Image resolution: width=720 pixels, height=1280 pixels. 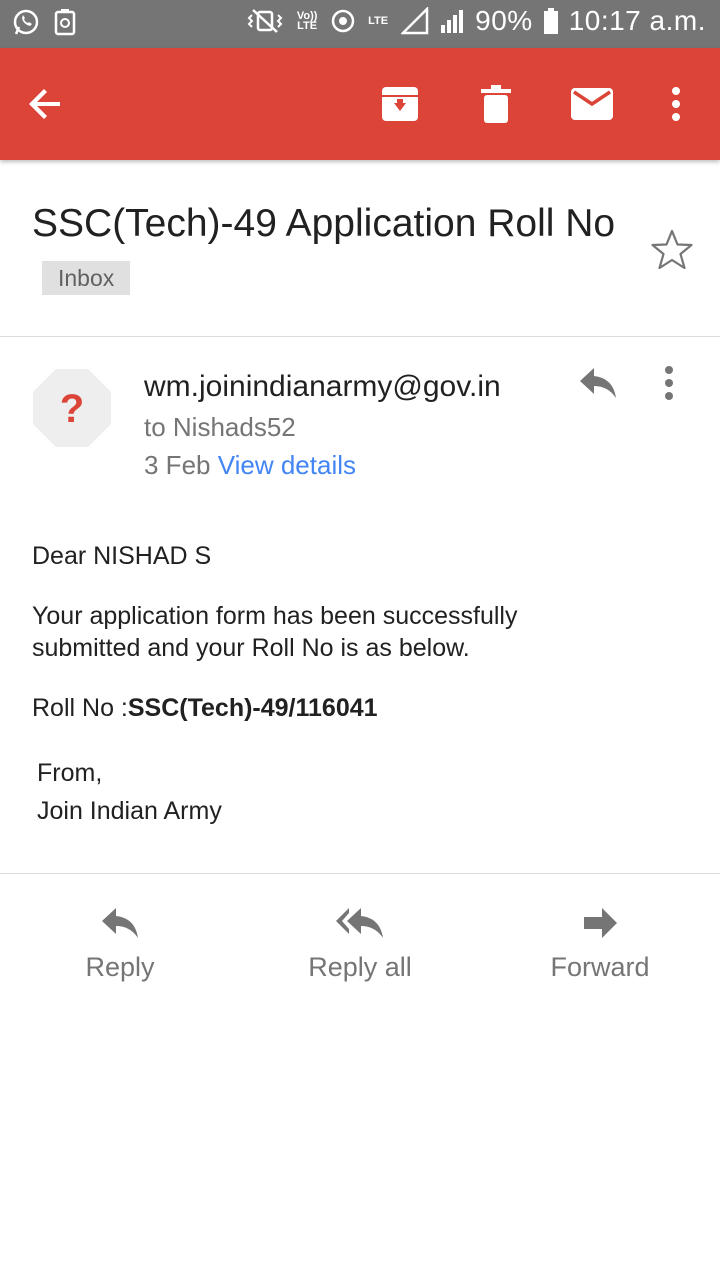 I want to click on forward-arrow-icon, so click(x=600, y=923).